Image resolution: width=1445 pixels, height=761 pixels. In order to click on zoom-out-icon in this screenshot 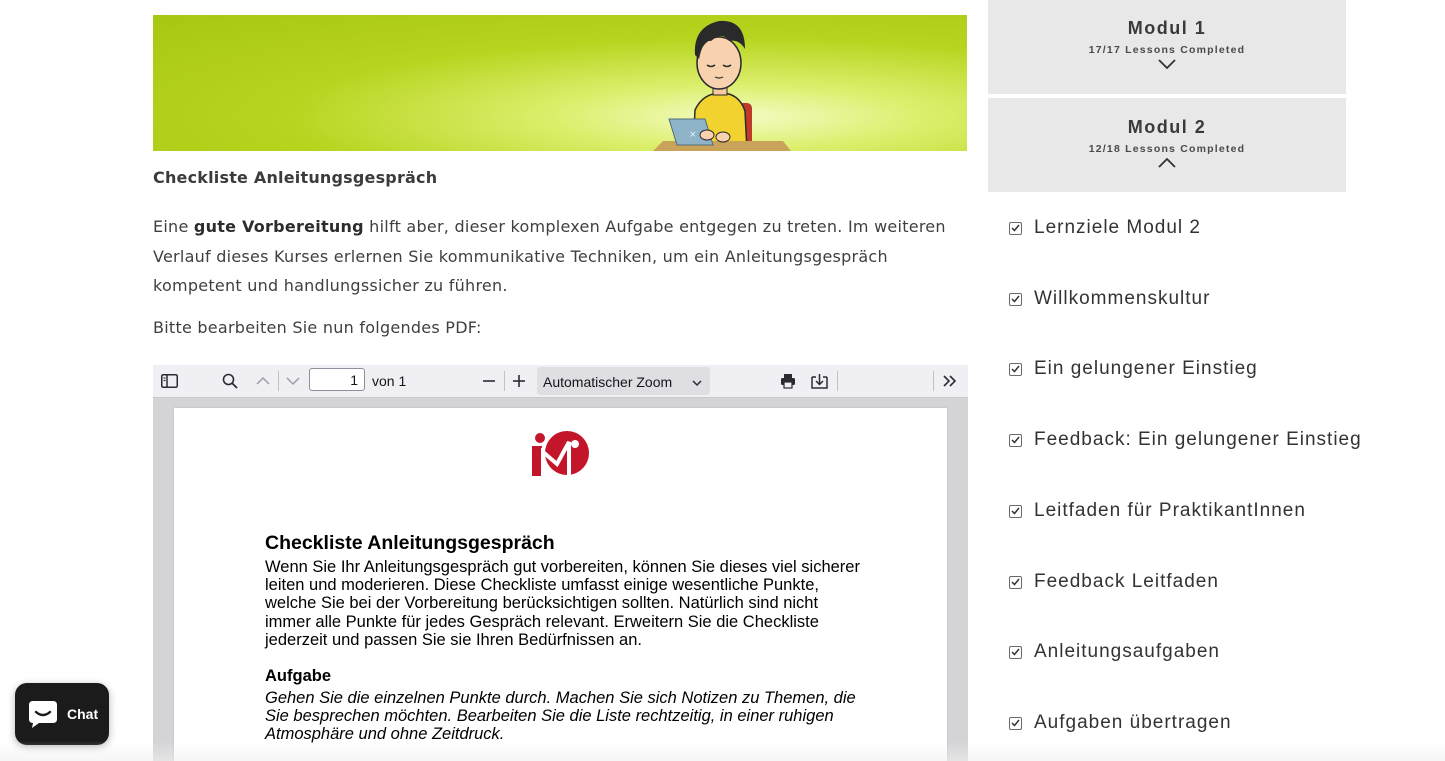, I will do `click(489, 381)`.